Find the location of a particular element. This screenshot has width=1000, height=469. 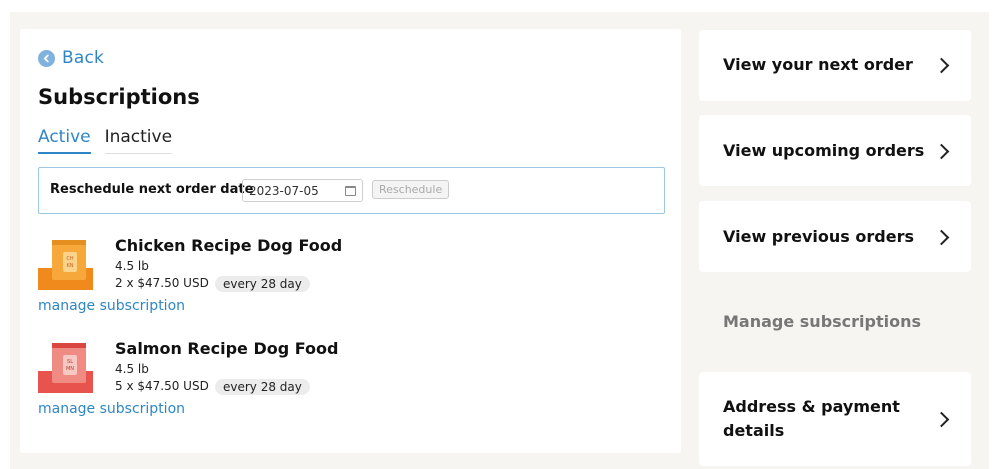

chevron-left-circle-icon is located at coordinates (46, 58).